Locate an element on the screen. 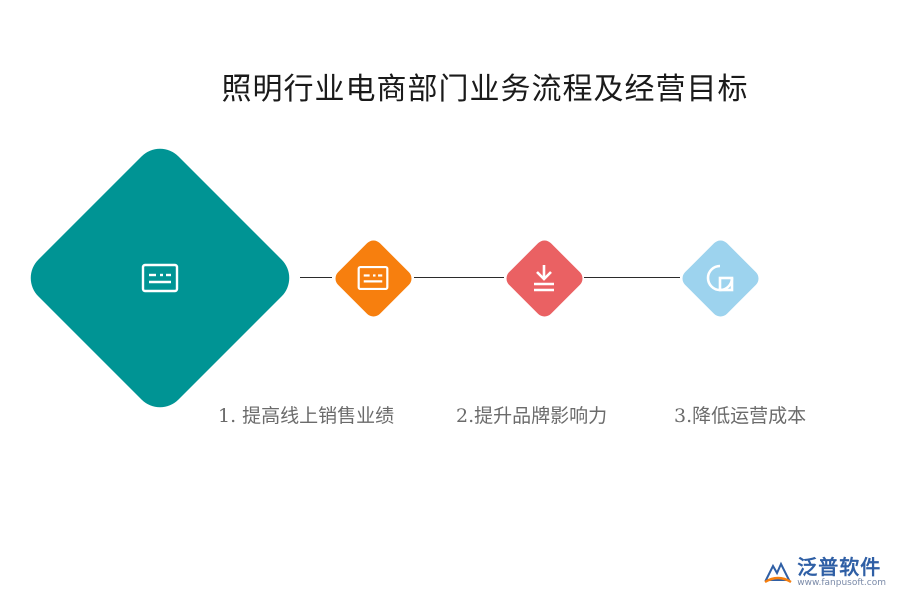 This screenshot has width=900, height=600. step-1-node is located at coordinates (373, 278).